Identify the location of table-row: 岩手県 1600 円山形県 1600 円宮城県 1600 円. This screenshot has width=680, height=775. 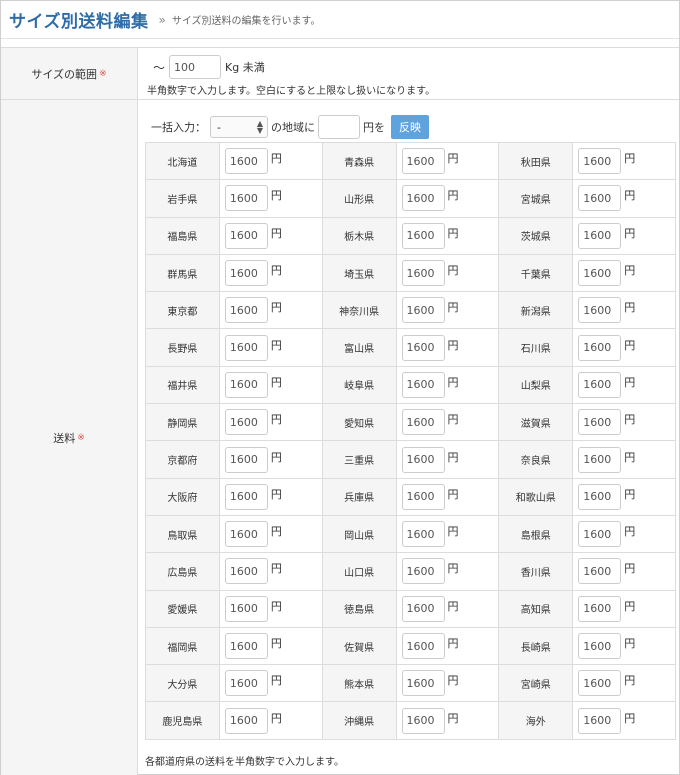
(411, 199).